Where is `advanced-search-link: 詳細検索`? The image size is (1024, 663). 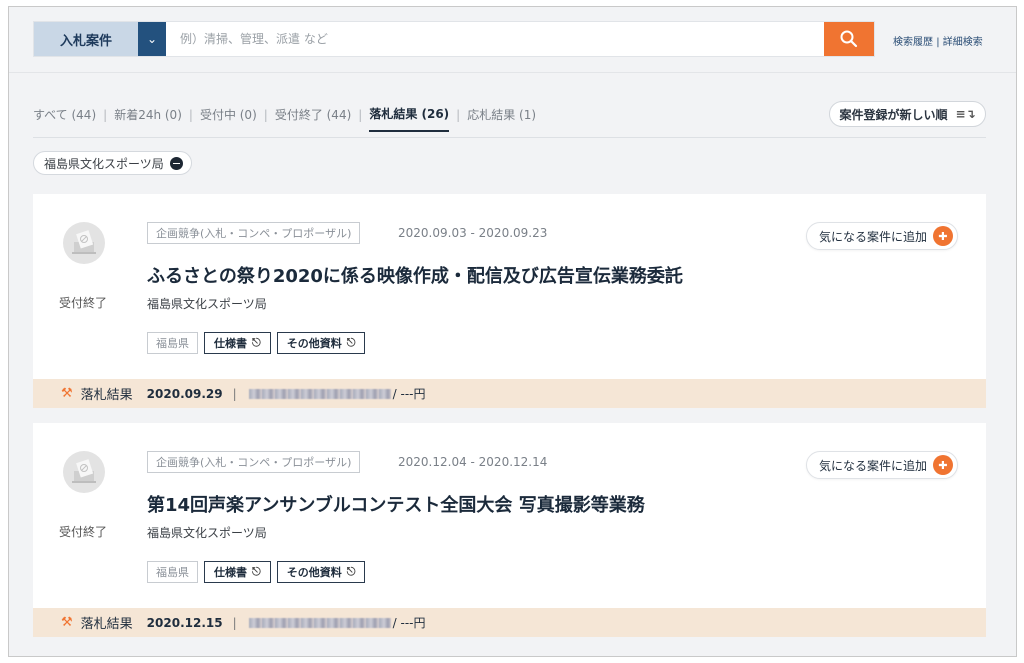
advanced-search-link: 詳細検索 is located at coordinates (963, 42).